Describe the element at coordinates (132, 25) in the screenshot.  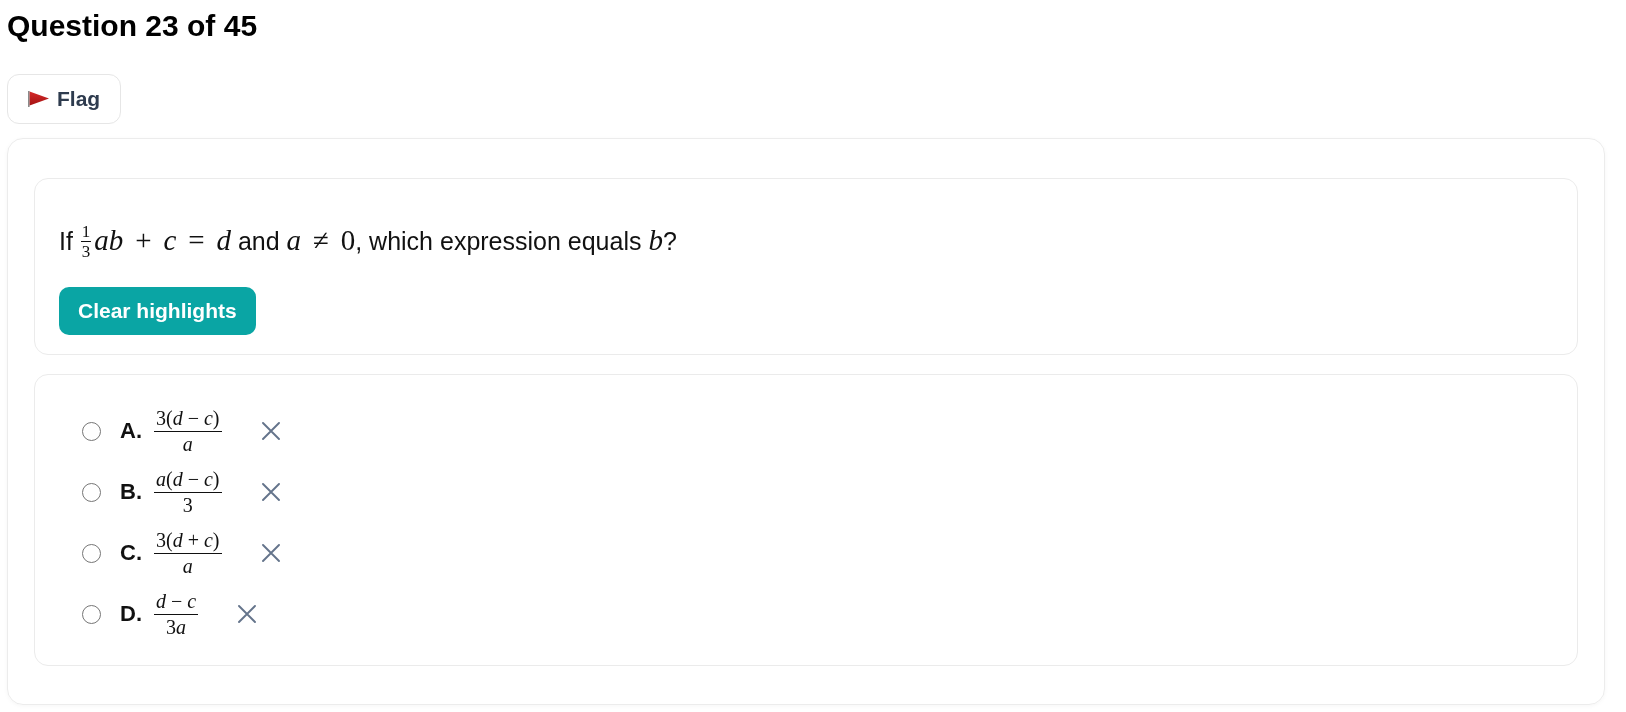
I see `question-title: Question 23 of 45` at that location.